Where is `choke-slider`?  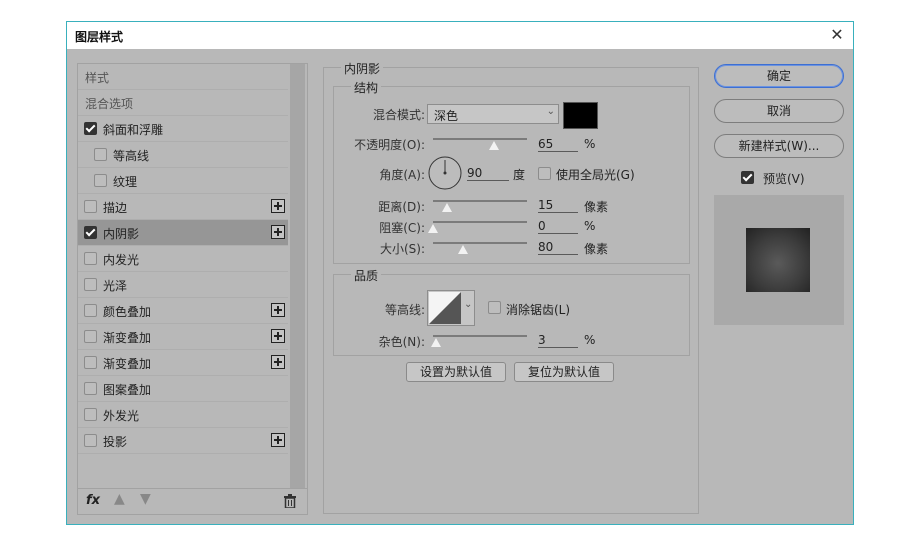 choke-slider is located at coordinates (480, 222).